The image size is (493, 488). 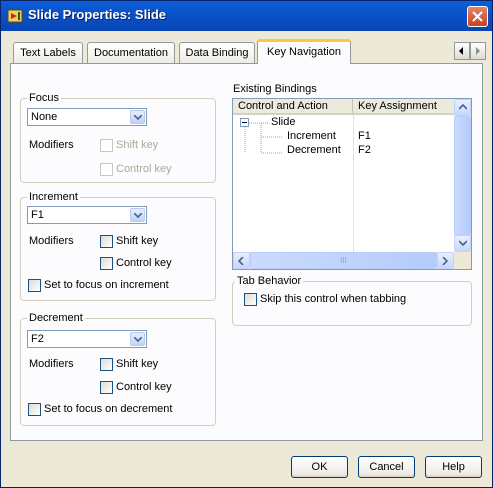 I want to click on vertical-scroll-thumb, so click(x=462, y=175).